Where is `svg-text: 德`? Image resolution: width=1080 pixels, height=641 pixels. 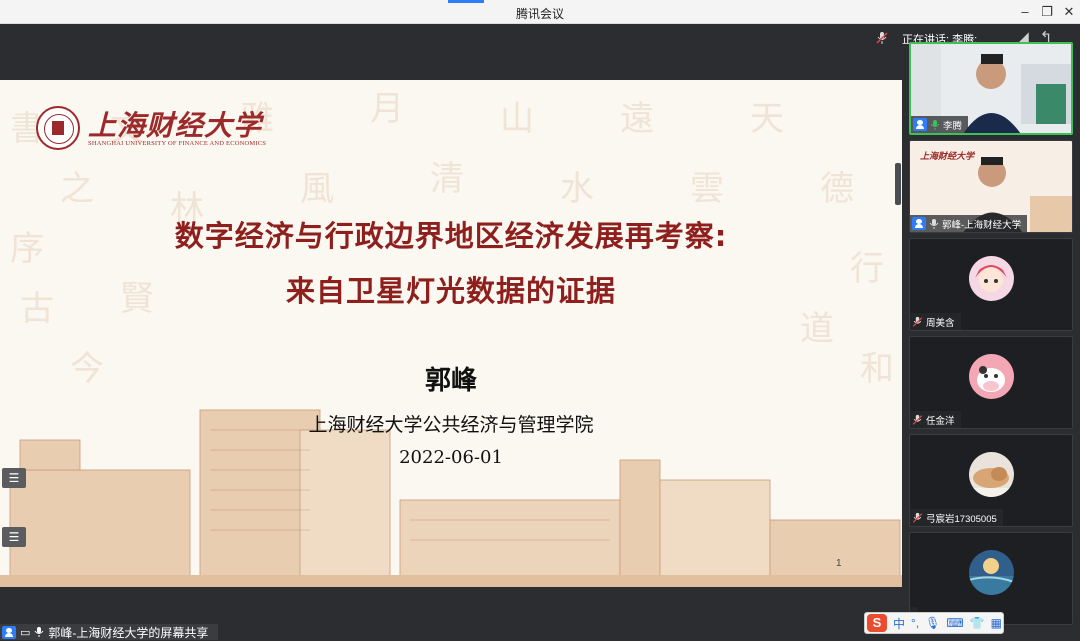
svg-text: 德 is located at coordinates (837, 189).